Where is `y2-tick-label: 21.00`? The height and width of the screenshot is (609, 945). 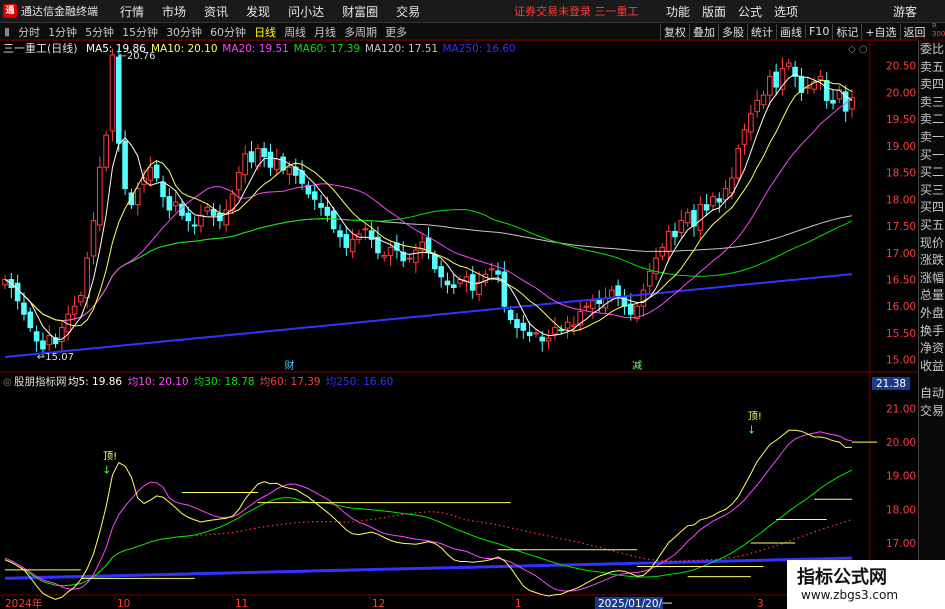
y2-tick-label: 21.00 is located at coordinates (901, 409).